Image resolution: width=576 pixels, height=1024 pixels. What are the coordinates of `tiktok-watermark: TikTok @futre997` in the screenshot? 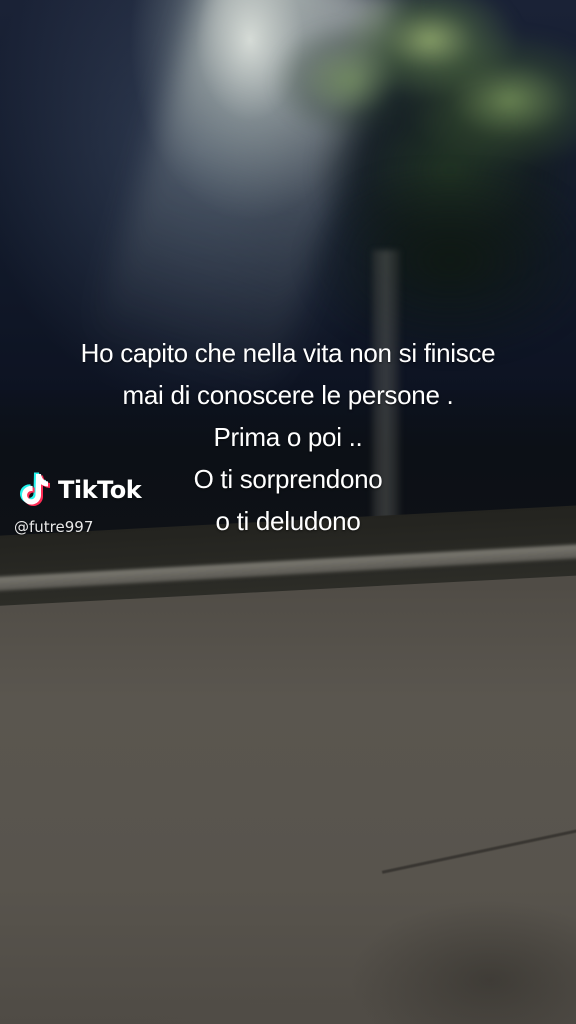 It's located at (89, 508).